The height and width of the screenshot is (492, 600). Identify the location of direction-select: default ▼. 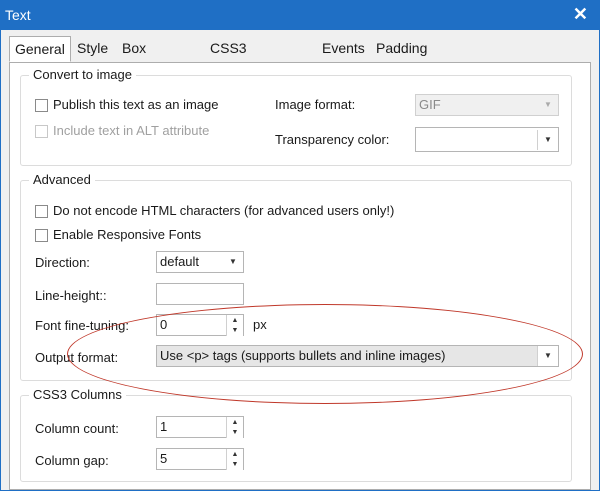
(200, 262).